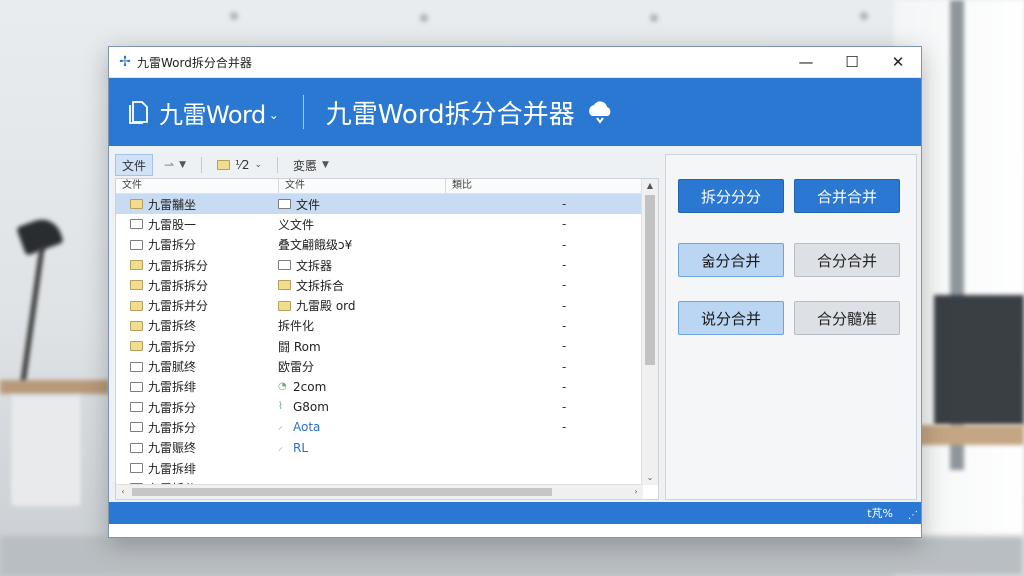 Image resolution: width=1024 pixels, height=576 pixels. What do you see at coordinates (880, 513) in the screenshot?
I see `status-text: t芃%` at bounding box center [880, 513].